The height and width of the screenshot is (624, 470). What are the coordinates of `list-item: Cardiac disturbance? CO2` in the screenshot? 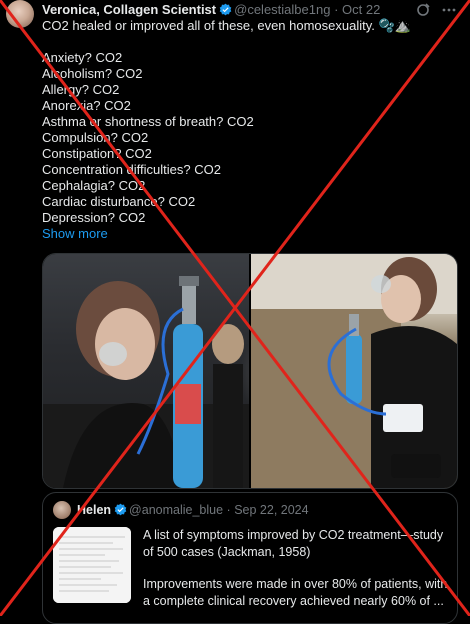 It's located at (119, 201).